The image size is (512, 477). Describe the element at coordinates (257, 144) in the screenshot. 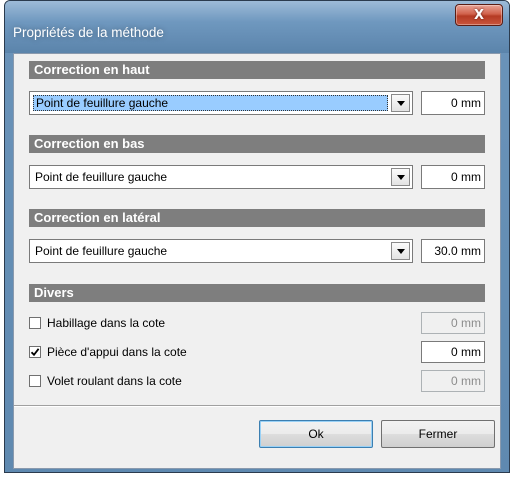

I see `section-header-bas: Correction en bas` at that location.